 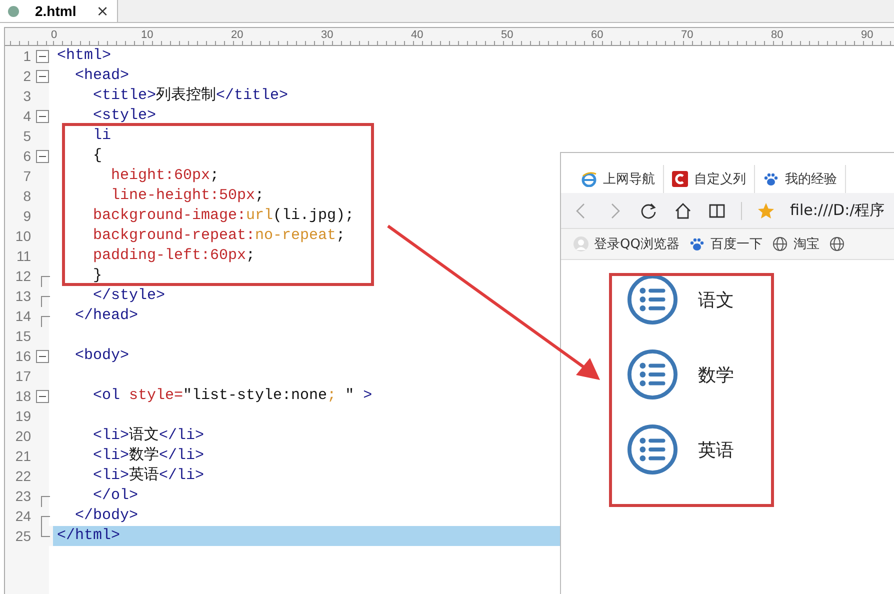 What do you see at coordinates (725, 244) in the screenshot?
I see `bookmark-link: 百度一下` at bounding box center [725, 244].